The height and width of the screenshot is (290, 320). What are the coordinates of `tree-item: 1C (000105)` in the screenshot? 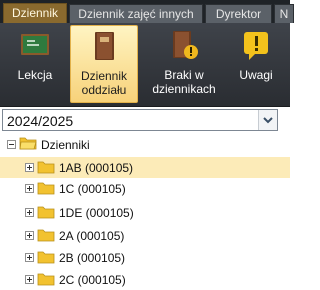 It's located at (145, 188).